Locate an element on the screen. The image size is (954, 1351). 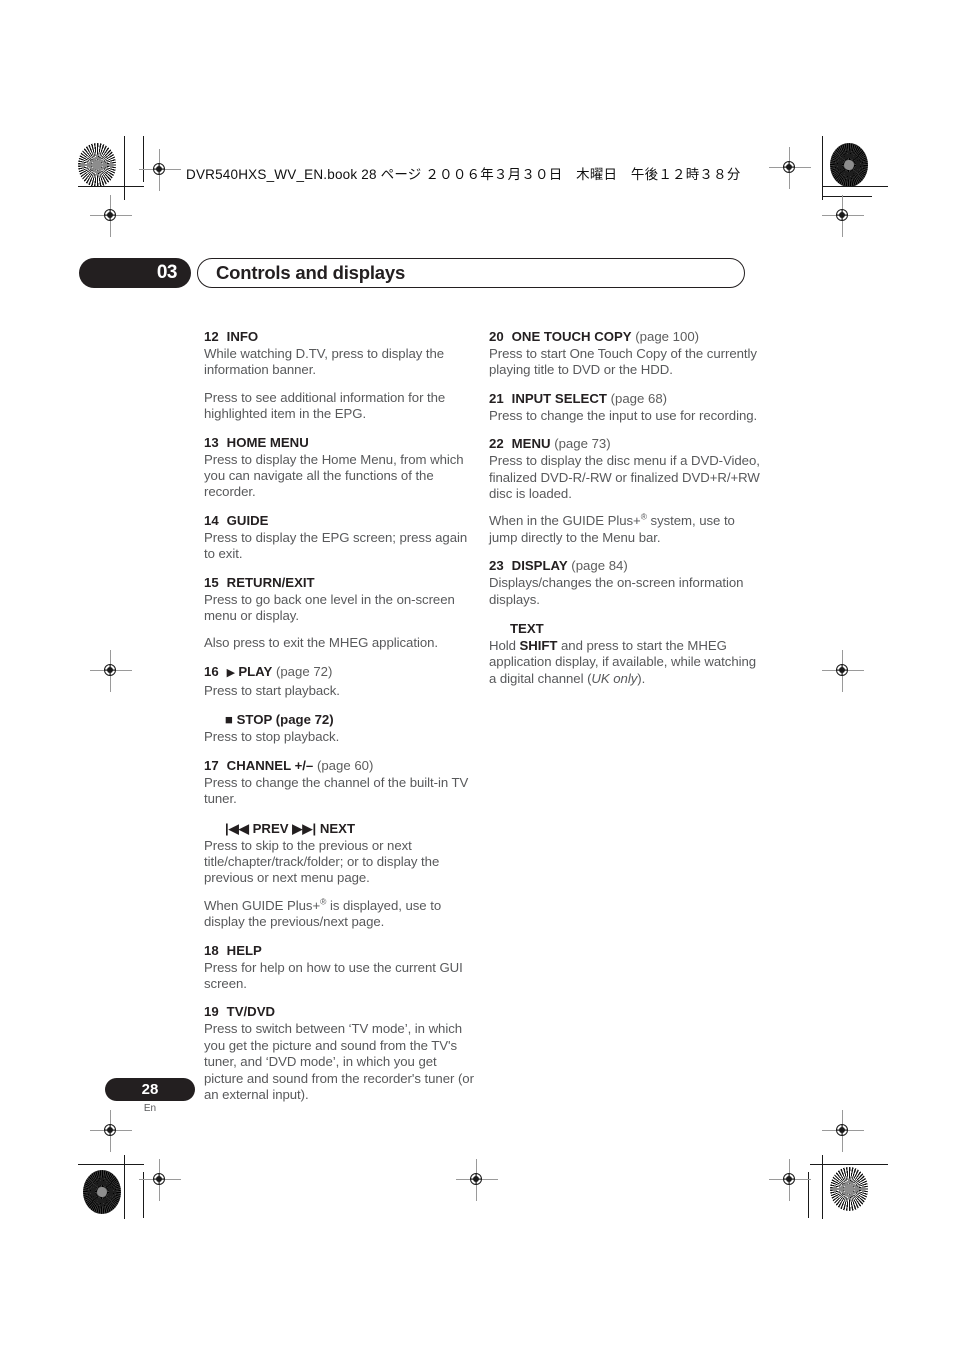
item-label: RETURN/EXIT is located at coordinates (270, 582).